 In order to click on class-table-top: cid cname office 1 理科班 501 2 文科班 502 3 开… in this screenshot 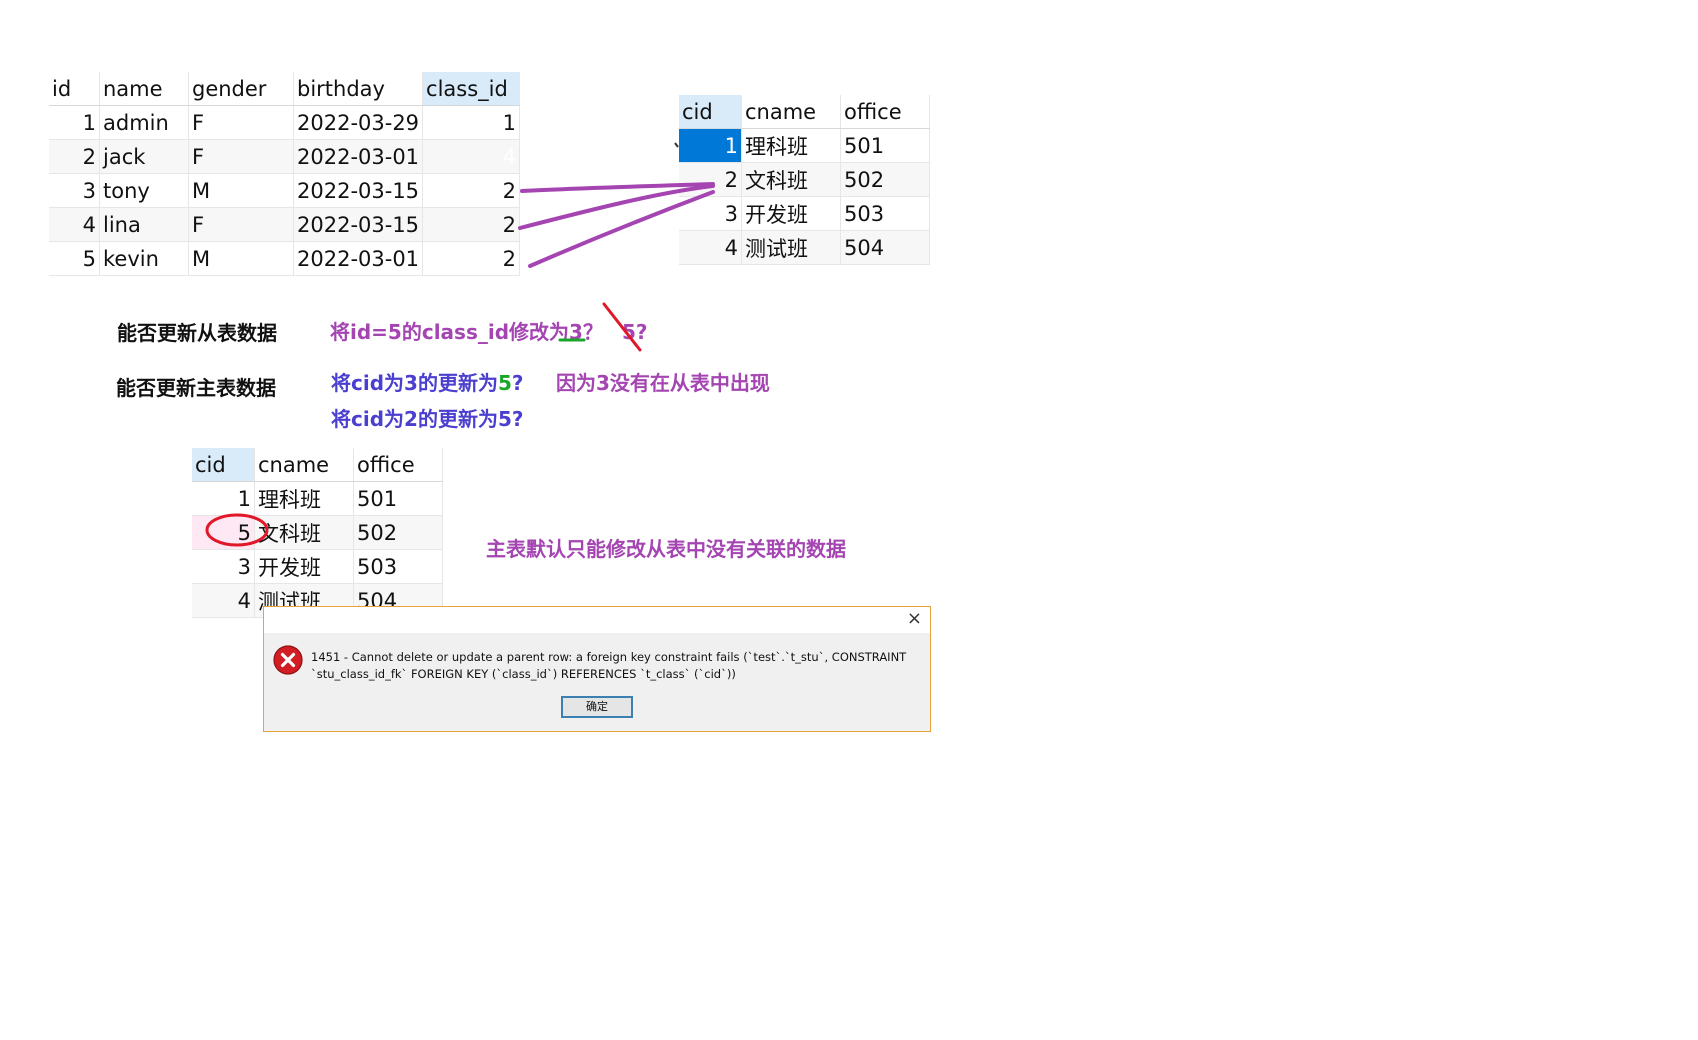, I will do `click(804, 180)`.